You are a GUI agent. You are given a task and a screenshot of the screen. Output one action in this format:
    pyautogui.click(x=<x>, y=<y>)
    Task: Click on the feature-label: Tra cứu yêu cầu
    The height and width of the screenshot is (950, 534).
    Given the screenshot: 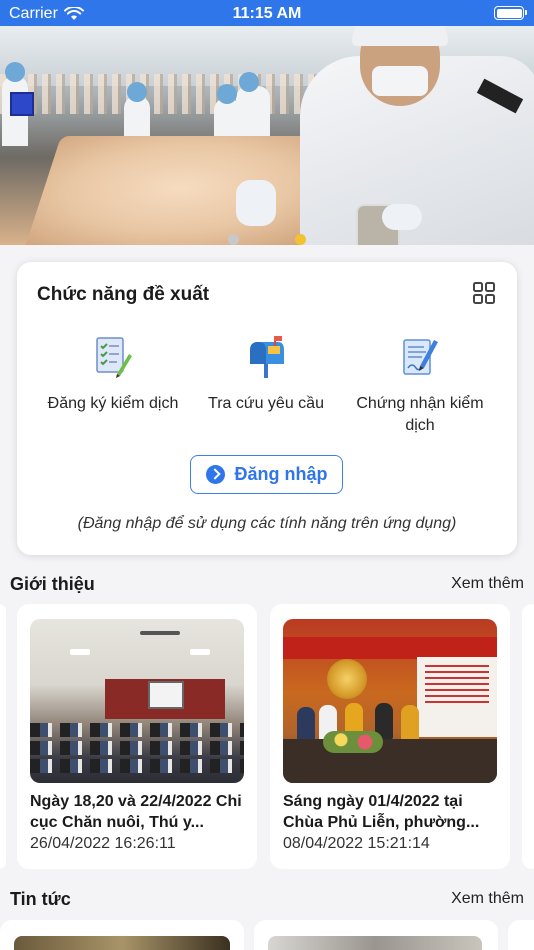 What is the action you would take?
    pyautogui.click(x=266, y=403)
    